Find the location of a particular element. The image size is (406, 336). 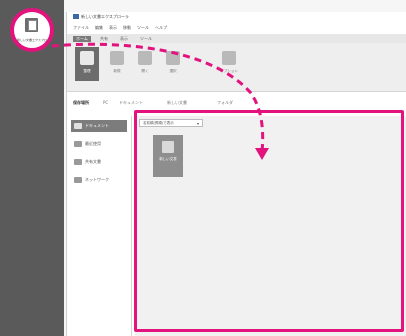

select-label: 選択 is located at coordinates (173, 71).